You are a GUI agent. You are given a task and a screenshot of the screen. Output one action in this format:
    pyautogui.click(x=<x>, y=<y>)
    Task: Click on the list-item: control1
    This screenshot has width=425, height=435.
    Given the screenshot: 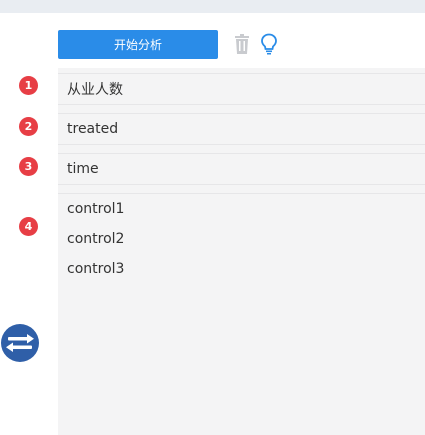 What is the action you would take?
    pyautogui.click(x=96, y=209)
    